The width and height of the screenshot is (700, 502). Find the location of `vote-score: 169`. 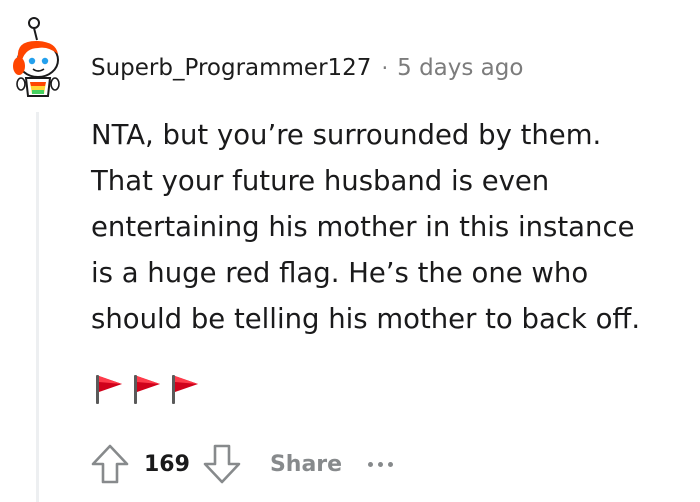

vote-score: 169 is located at coordinates (167, 464).